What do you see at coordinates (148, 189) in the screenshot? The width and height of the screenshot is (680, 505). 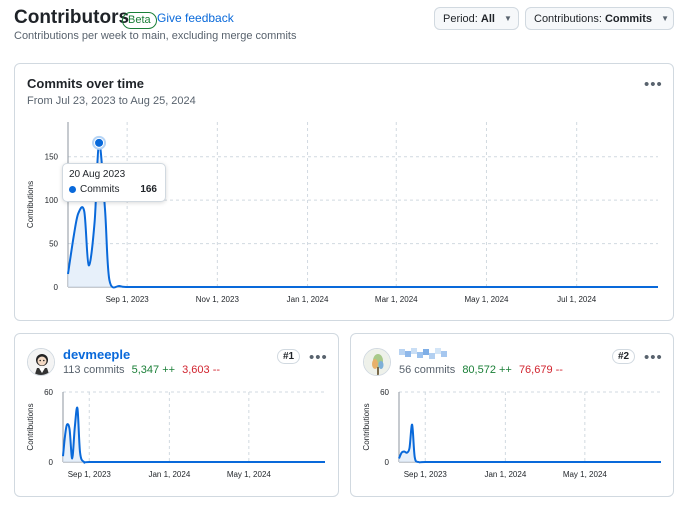 I see `tooltip-value: 166` at bounding box center [148, 189].